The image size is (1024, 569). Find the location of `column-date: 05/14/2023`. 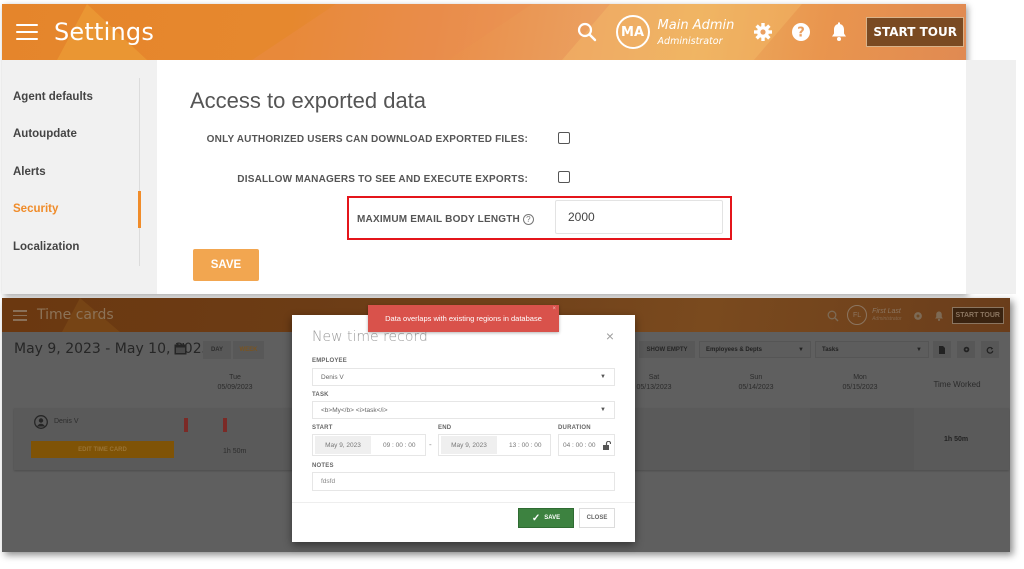

column-date: 05/14/2023 is located at coordinates (756, 387).